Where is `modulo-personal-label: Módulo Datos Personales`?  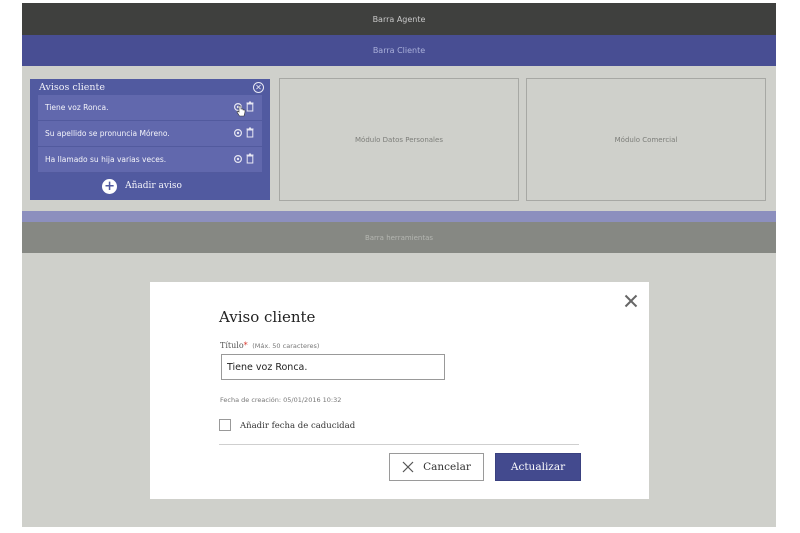
modulo-personal-label: Módulo Datos Personales is located at coordinates (399, 139).